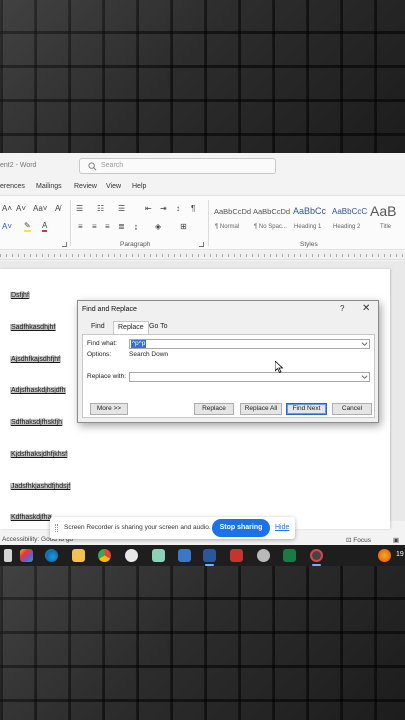 The height and width of the screenshot is (720, 405). What do you see at coordinates (78, 555) in the screenshot?
I see `file-explorer-icon` at bounding box center [78, 555].